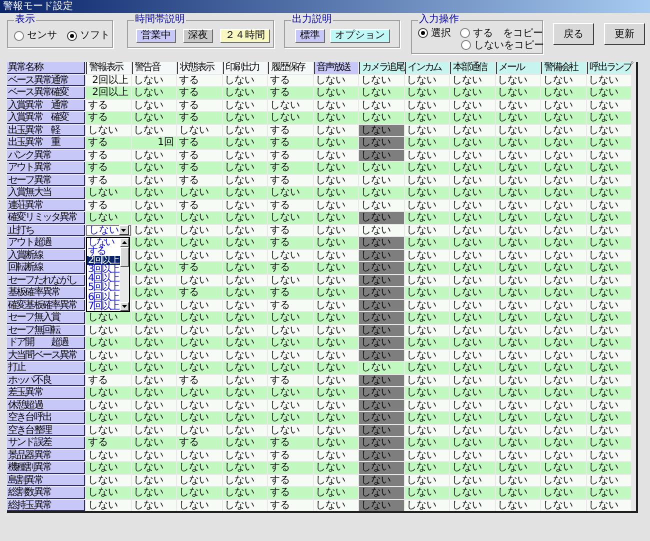 Image resolution: width=650 pixels, height=541 pixels. Describe the element at coordinates (502, 45) in the screenshot. I see `radio-button: しないをコピー` at that location.